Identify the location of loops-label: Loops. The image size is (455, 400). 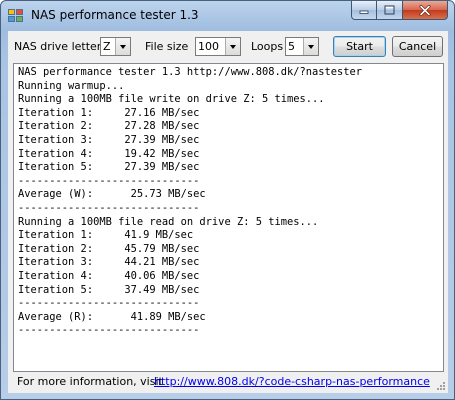
(267, 46).